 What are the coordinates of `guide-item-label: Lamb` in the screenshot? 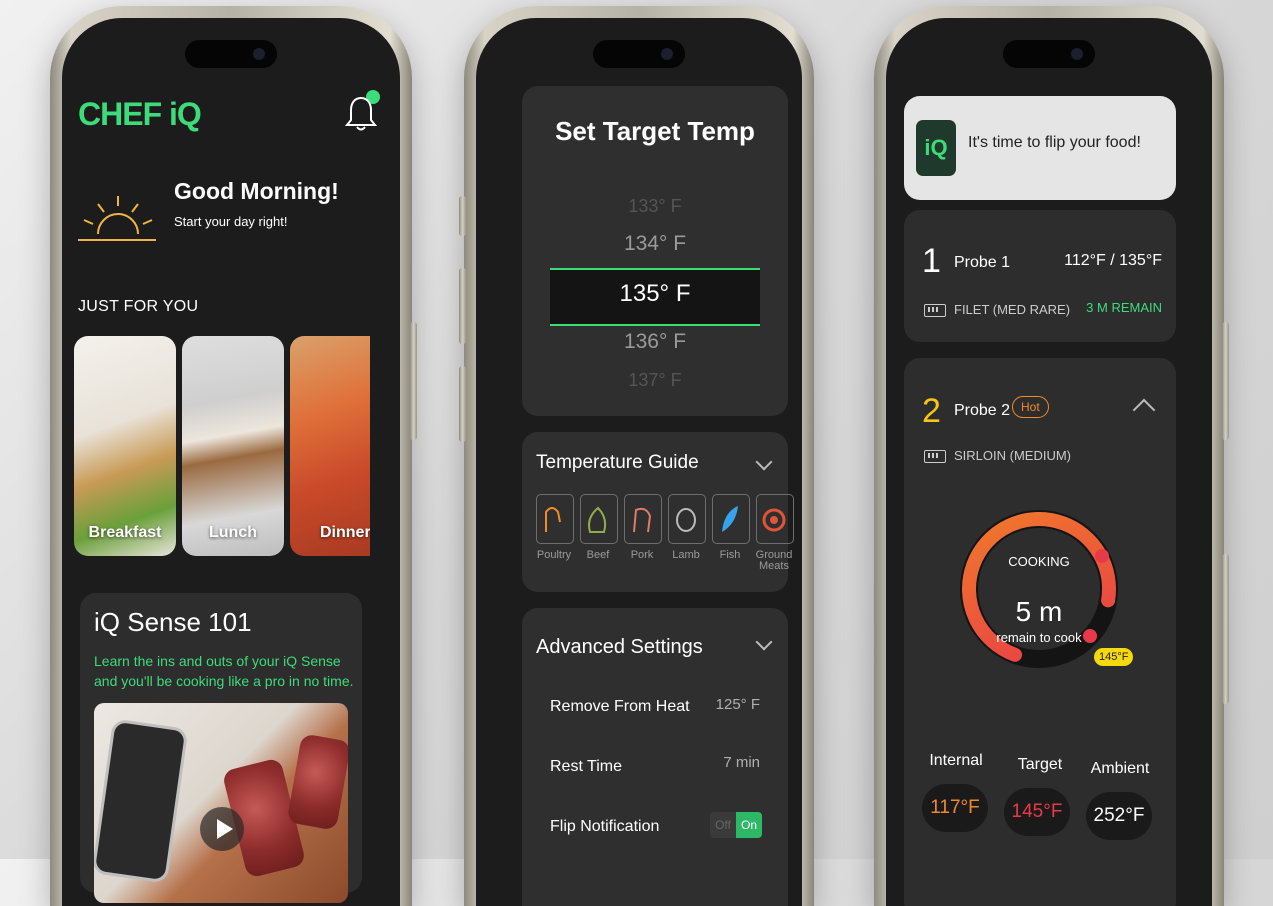 It's located at (686, 555).